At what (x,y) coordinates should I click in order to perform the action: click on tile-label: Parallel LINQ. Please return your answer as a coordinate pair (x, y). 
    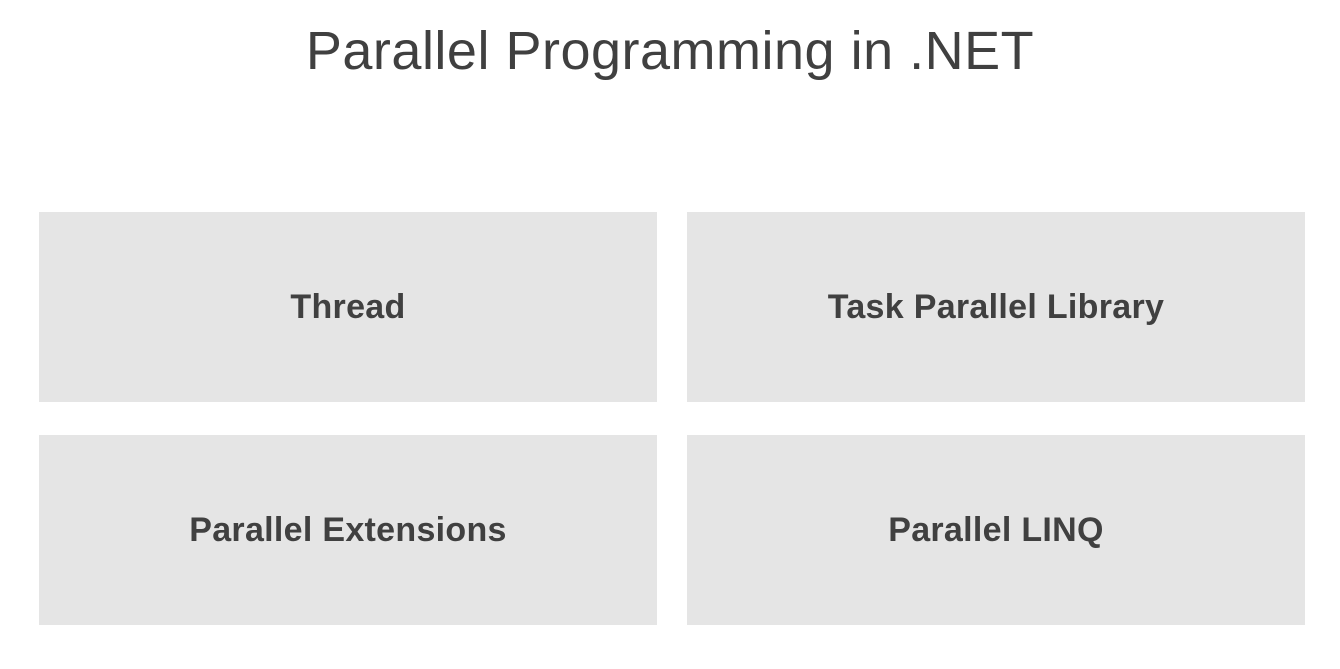
    Looking at the image, I should click on (996, 529).